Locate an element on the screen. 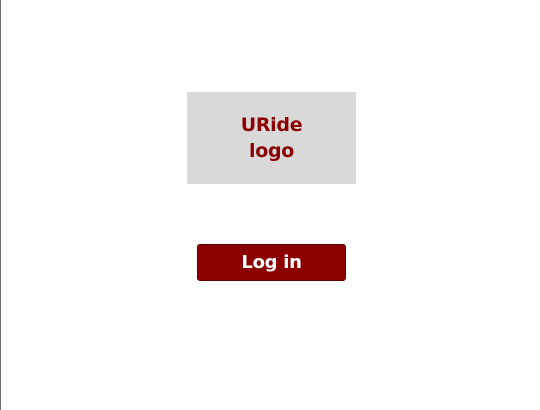 Image resolution: width=540 pixels, height=410 pixels. logo-placeholder: URide logo is located at coordinates (271, 138).